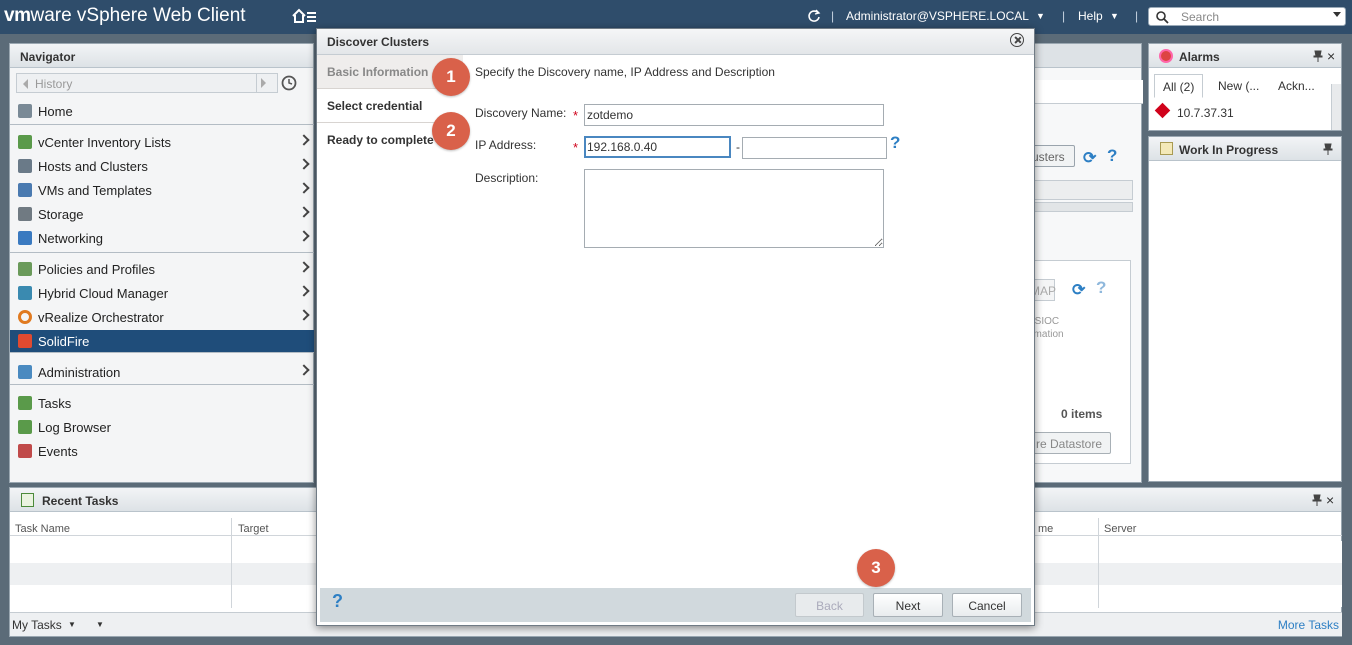 This screenshot has width=1352, height=645. I want to click on next-button: Next, so click(908, 605).